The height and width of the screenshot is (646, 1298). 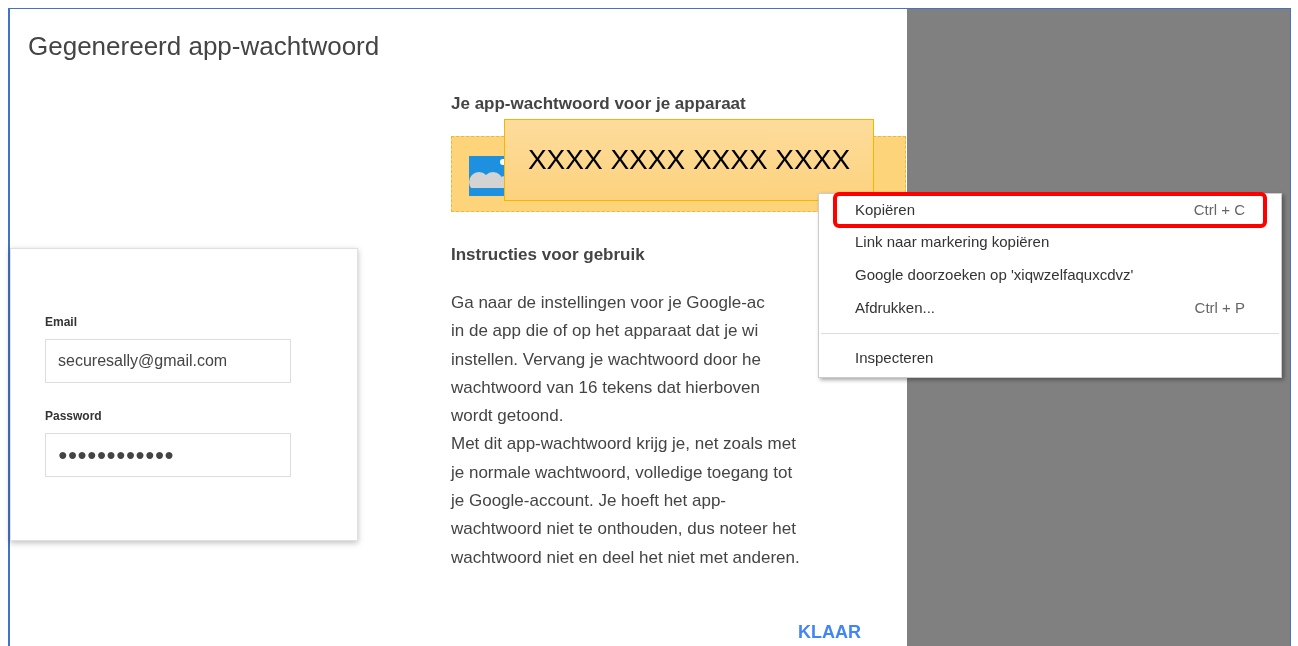 I want to click on instructions-text: Ga naar de instellingen voor je Google-ac in de app die of op het apparaat dat je wi instellen. Vervang je wachtwoord door he wachtwoord van 16 tekens dat hierboven wordt getoond. Met dit app-wachtwoord krijg je, net zoals met je normale wachtwoord, volledige toegang tot je Google-account. Je hoeft het app- wachtwoord niet te onthouden, dus noteer het wachtwoord niet en deel het niet met anderen., so click(x=625, y=430).